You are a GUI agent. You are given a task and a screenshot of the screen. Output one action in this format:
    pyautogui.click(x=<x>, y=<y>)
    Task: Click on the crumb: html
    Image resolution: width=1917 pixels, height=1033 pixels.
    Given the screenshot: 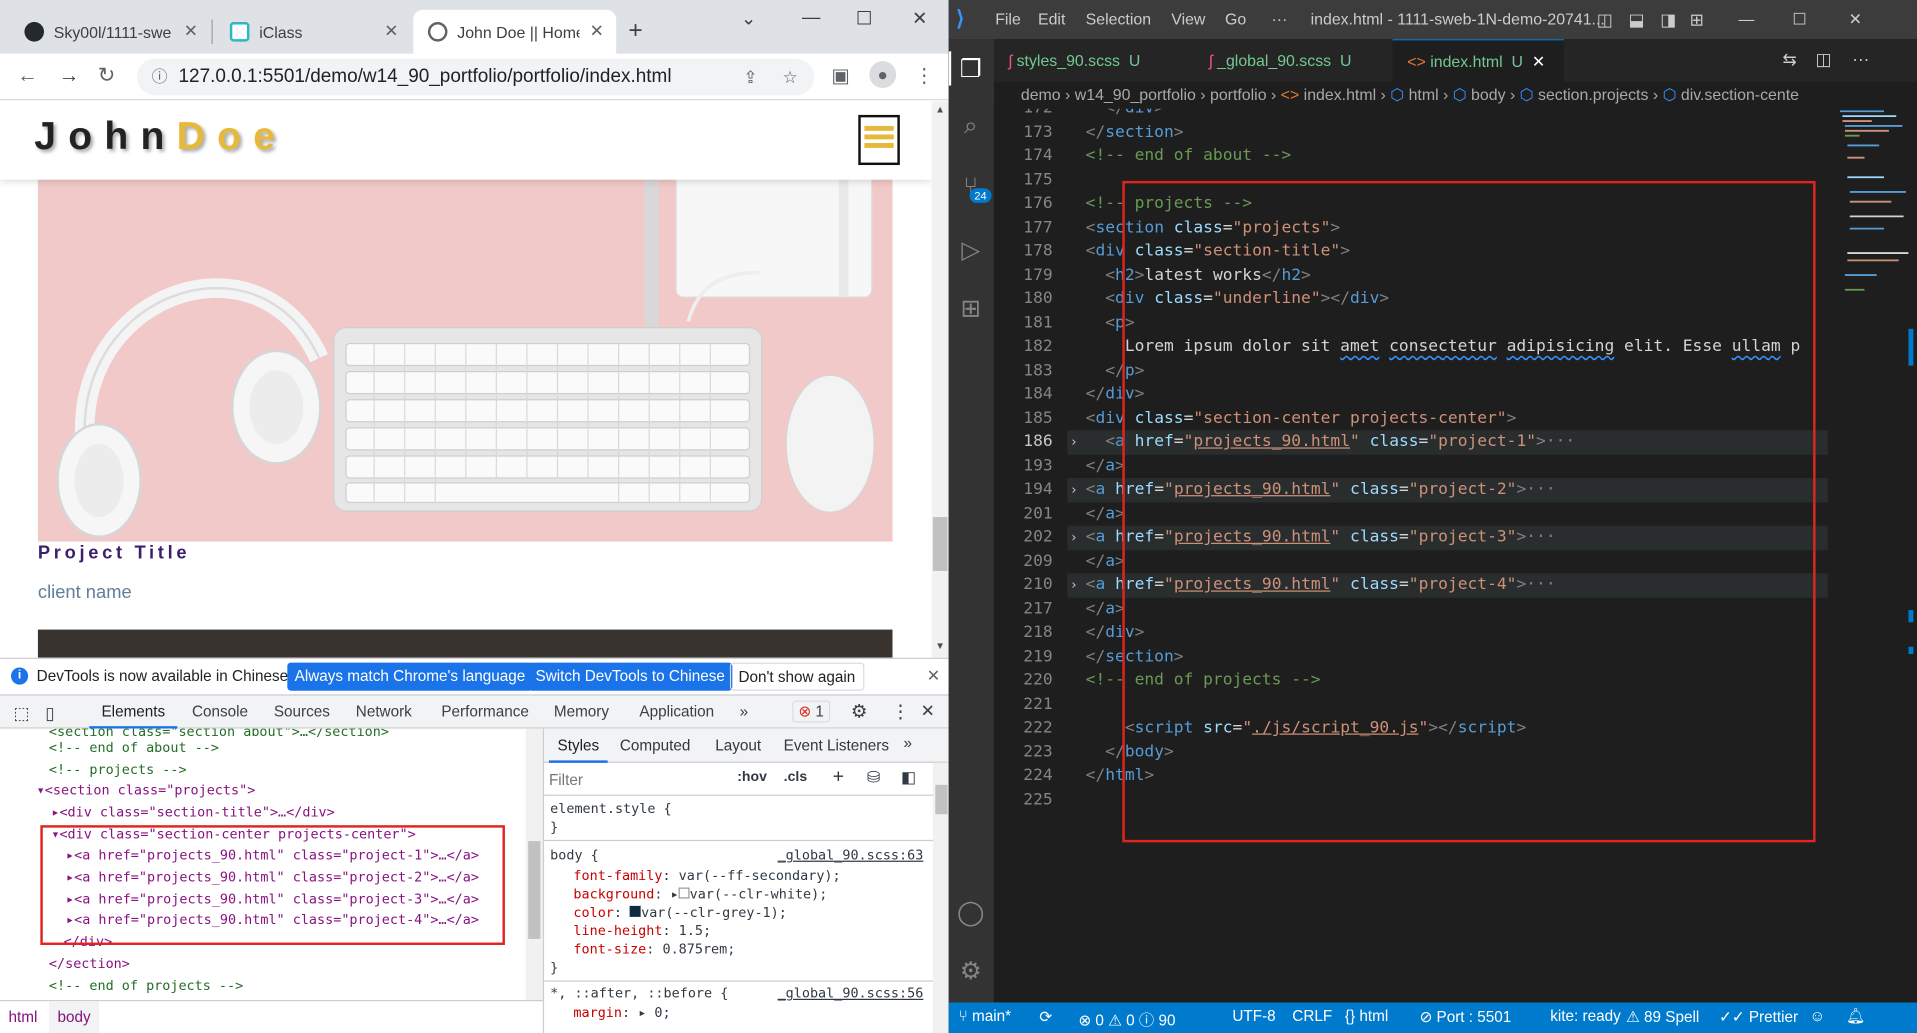 What is the action you would take?
    pyautogui.click(x=1424, y=95)
    